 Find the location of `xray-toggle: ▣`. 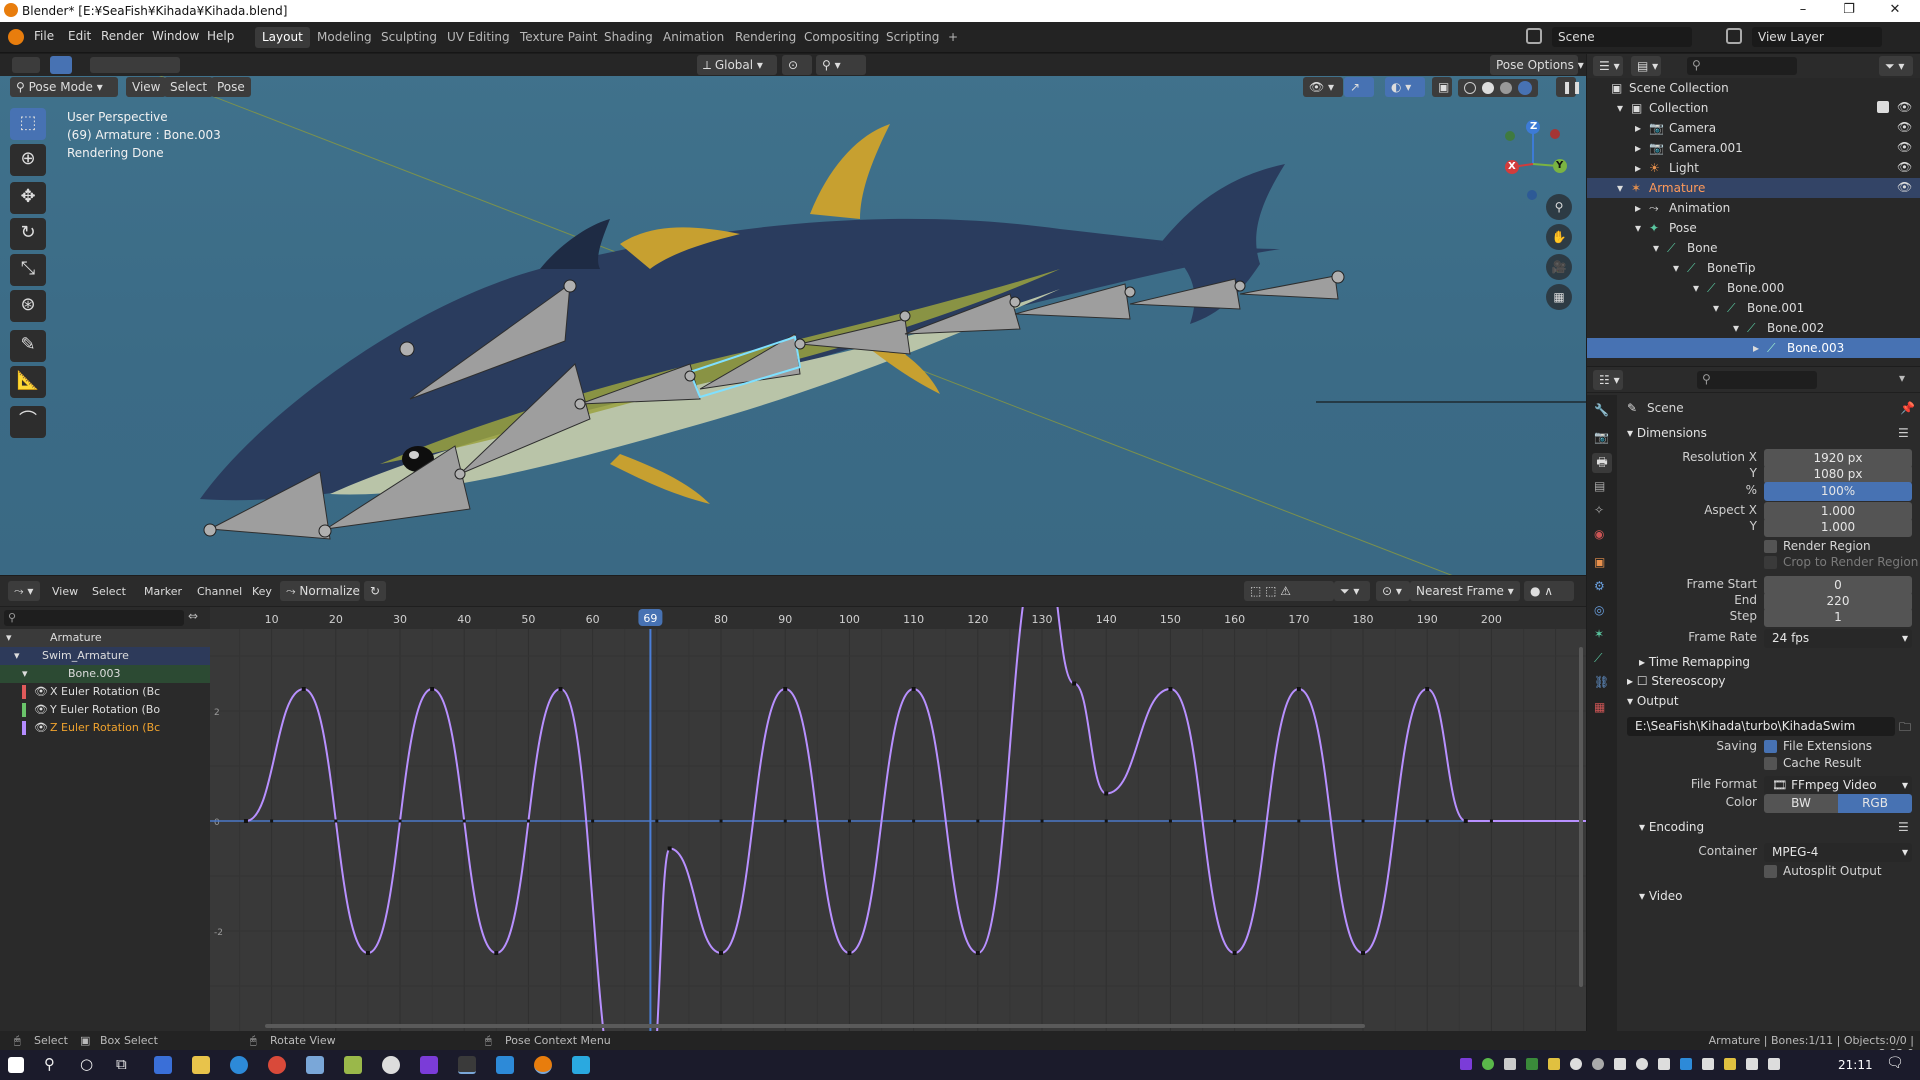

xray-toggle: ▣ is located at coordinates (1442, 87).